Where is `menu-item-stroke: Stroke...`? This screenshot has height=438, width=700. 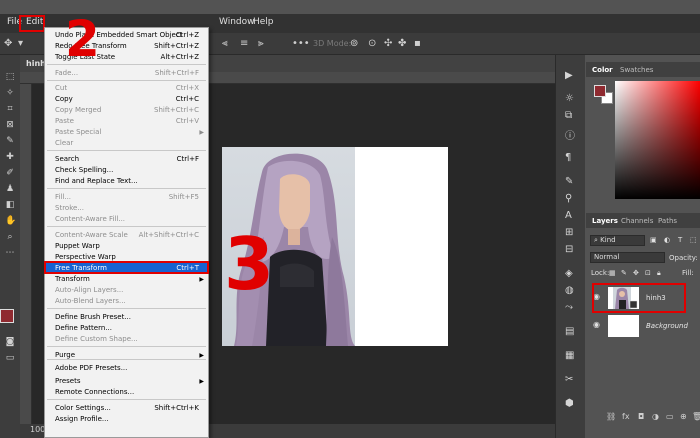 menu-item-stroke: Stroke... is located at coordinates (126, 208).